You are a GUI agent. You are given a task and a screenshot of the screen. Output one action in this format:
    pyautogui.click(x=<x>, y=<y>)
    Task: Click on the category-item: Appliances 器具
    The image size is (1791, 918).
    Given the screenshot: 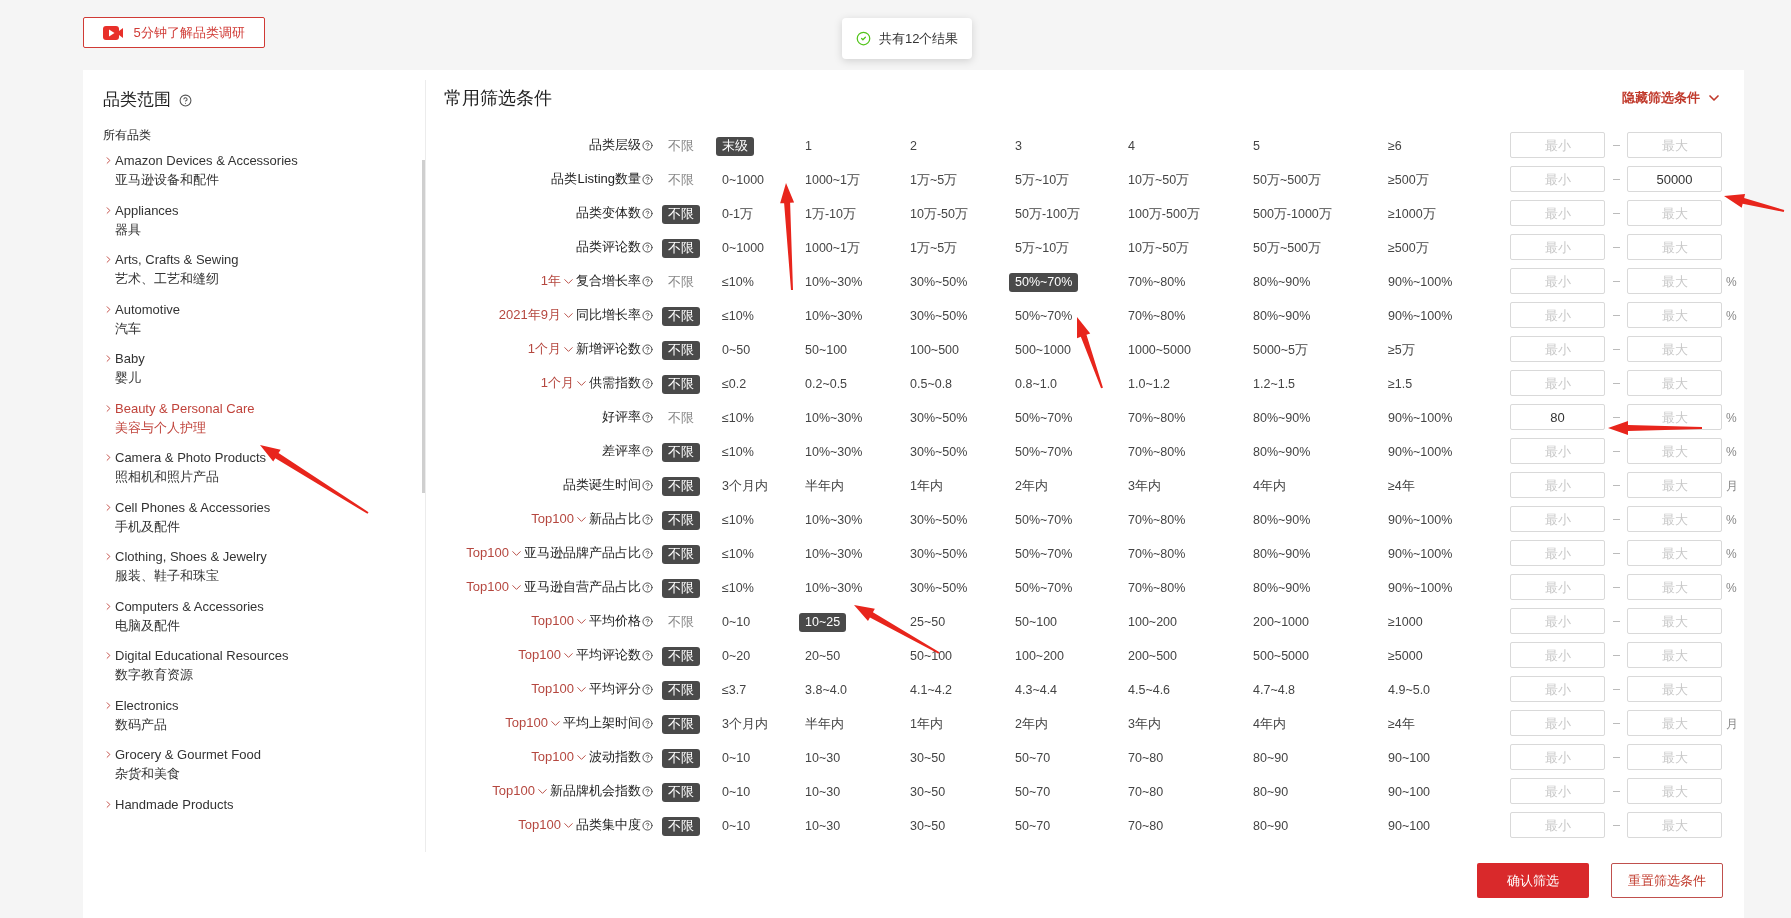 What is the action you would take?
    pyautogui.click(x=141, y=222)
    